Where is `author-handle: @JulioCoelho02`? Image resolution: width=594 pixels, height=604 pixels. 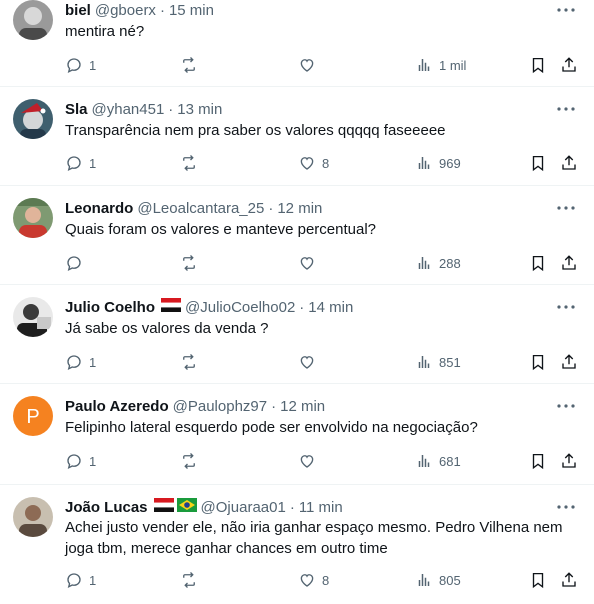 author-handle: @JulioCoelho02 is located at coordinates (240, 307).